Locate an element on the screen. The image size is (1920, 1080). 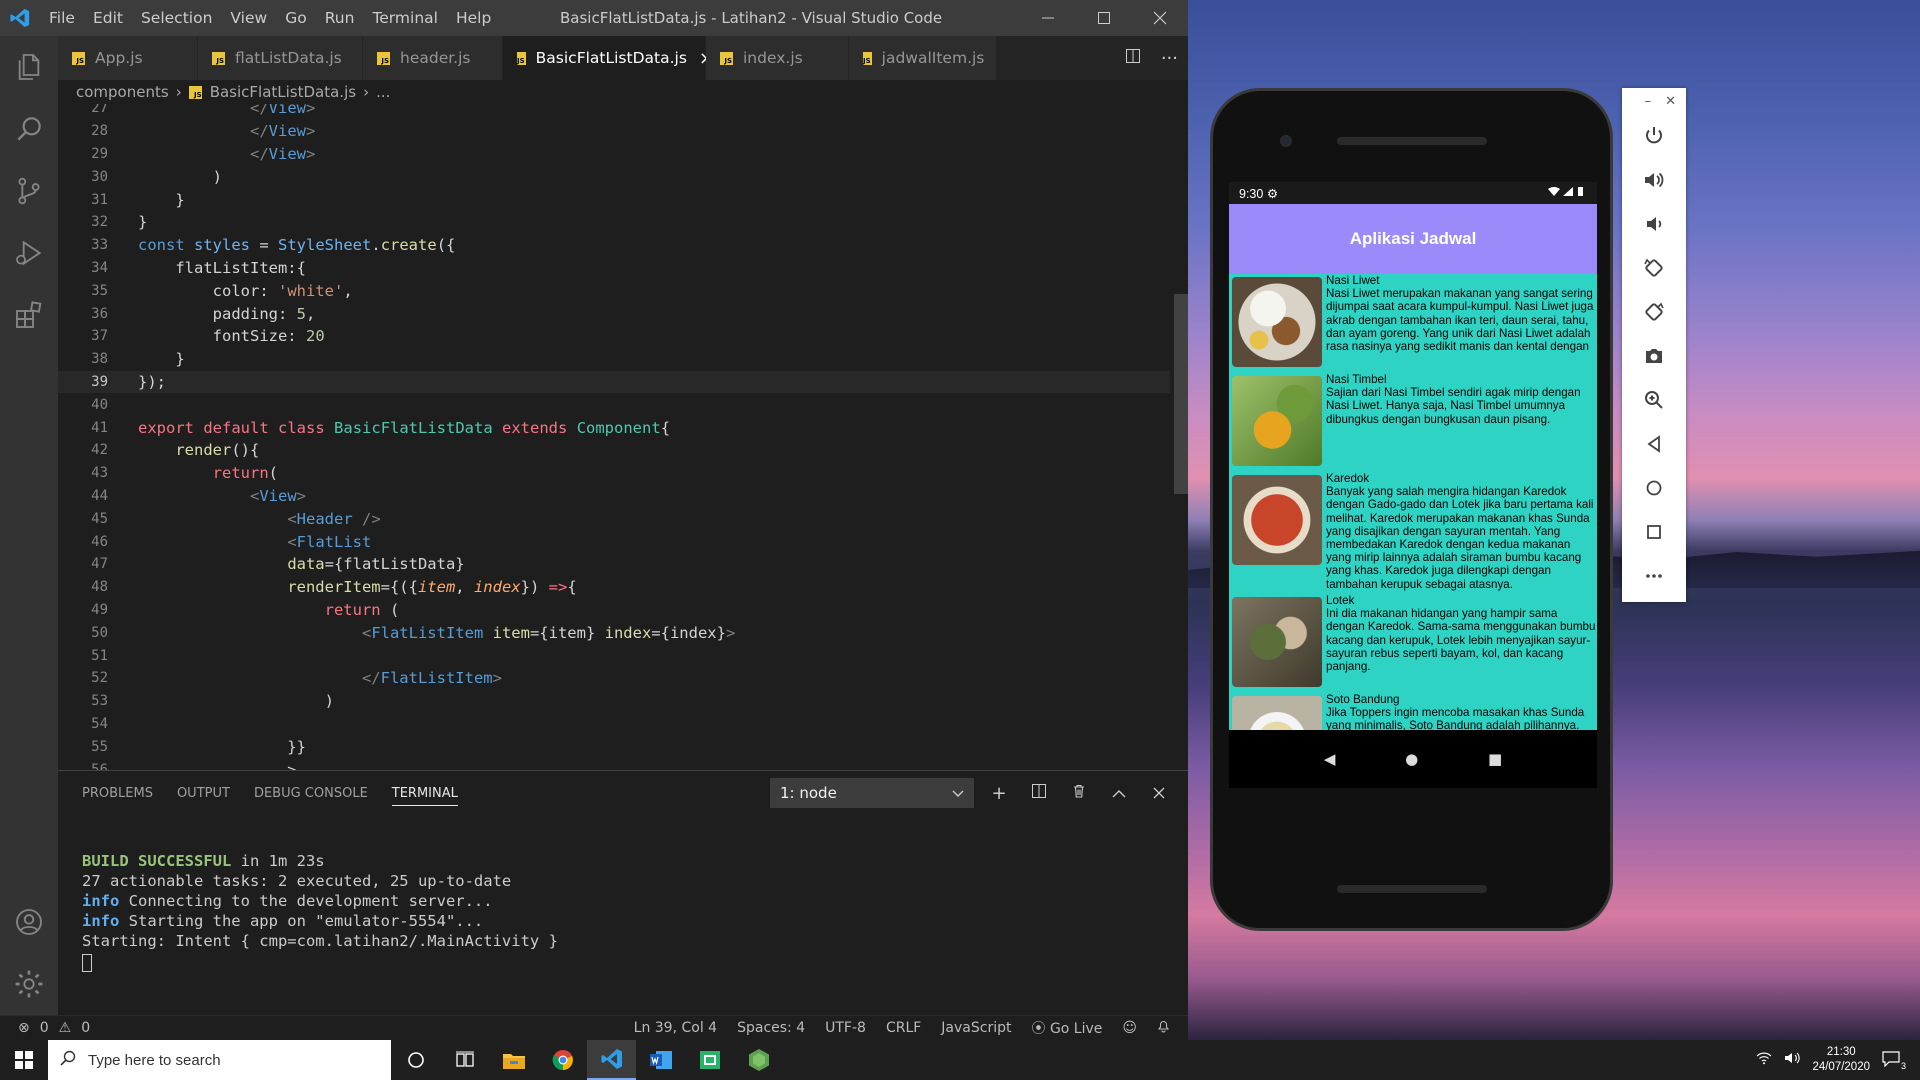
menu-go: Go is located at coordinates (296, 18).